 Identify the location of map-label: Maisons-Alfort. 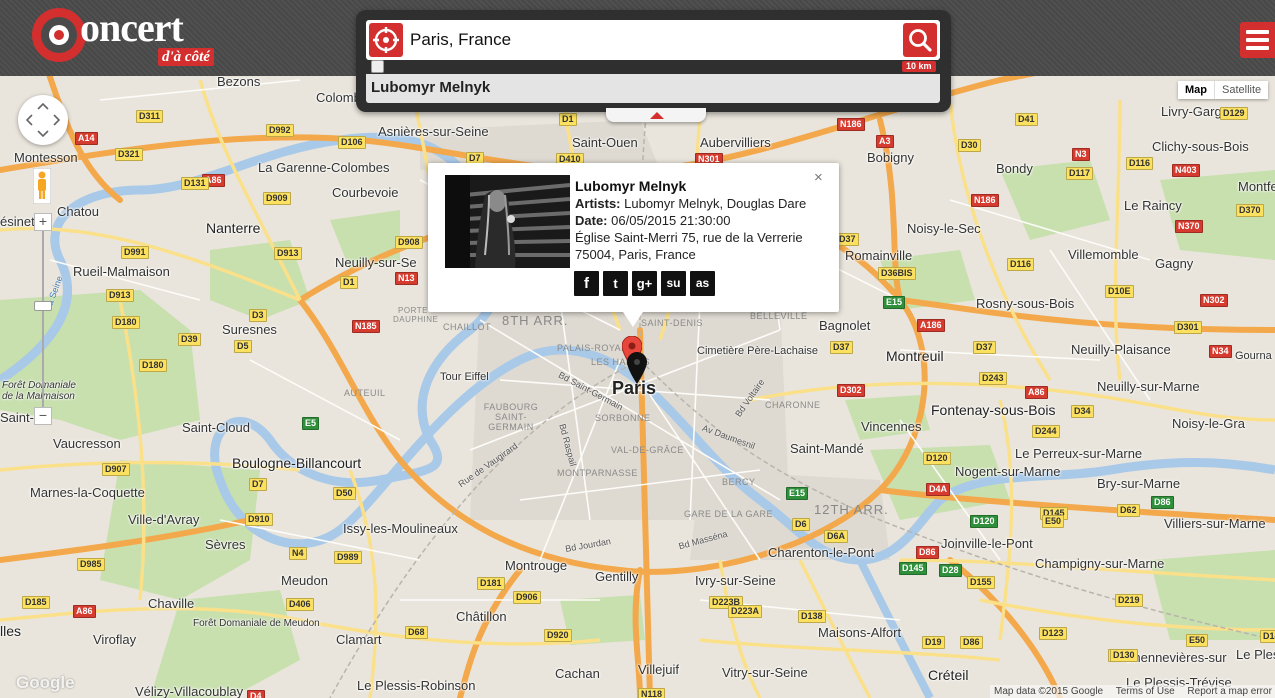
(860, 632).